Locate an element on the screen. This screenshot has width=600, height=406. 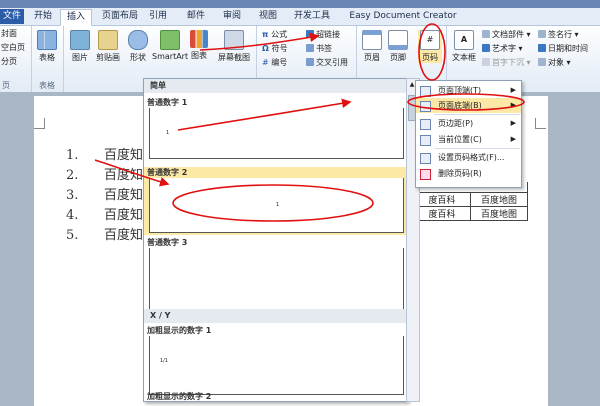
annotation-circle-page-number is located at coordinates (432, 52).